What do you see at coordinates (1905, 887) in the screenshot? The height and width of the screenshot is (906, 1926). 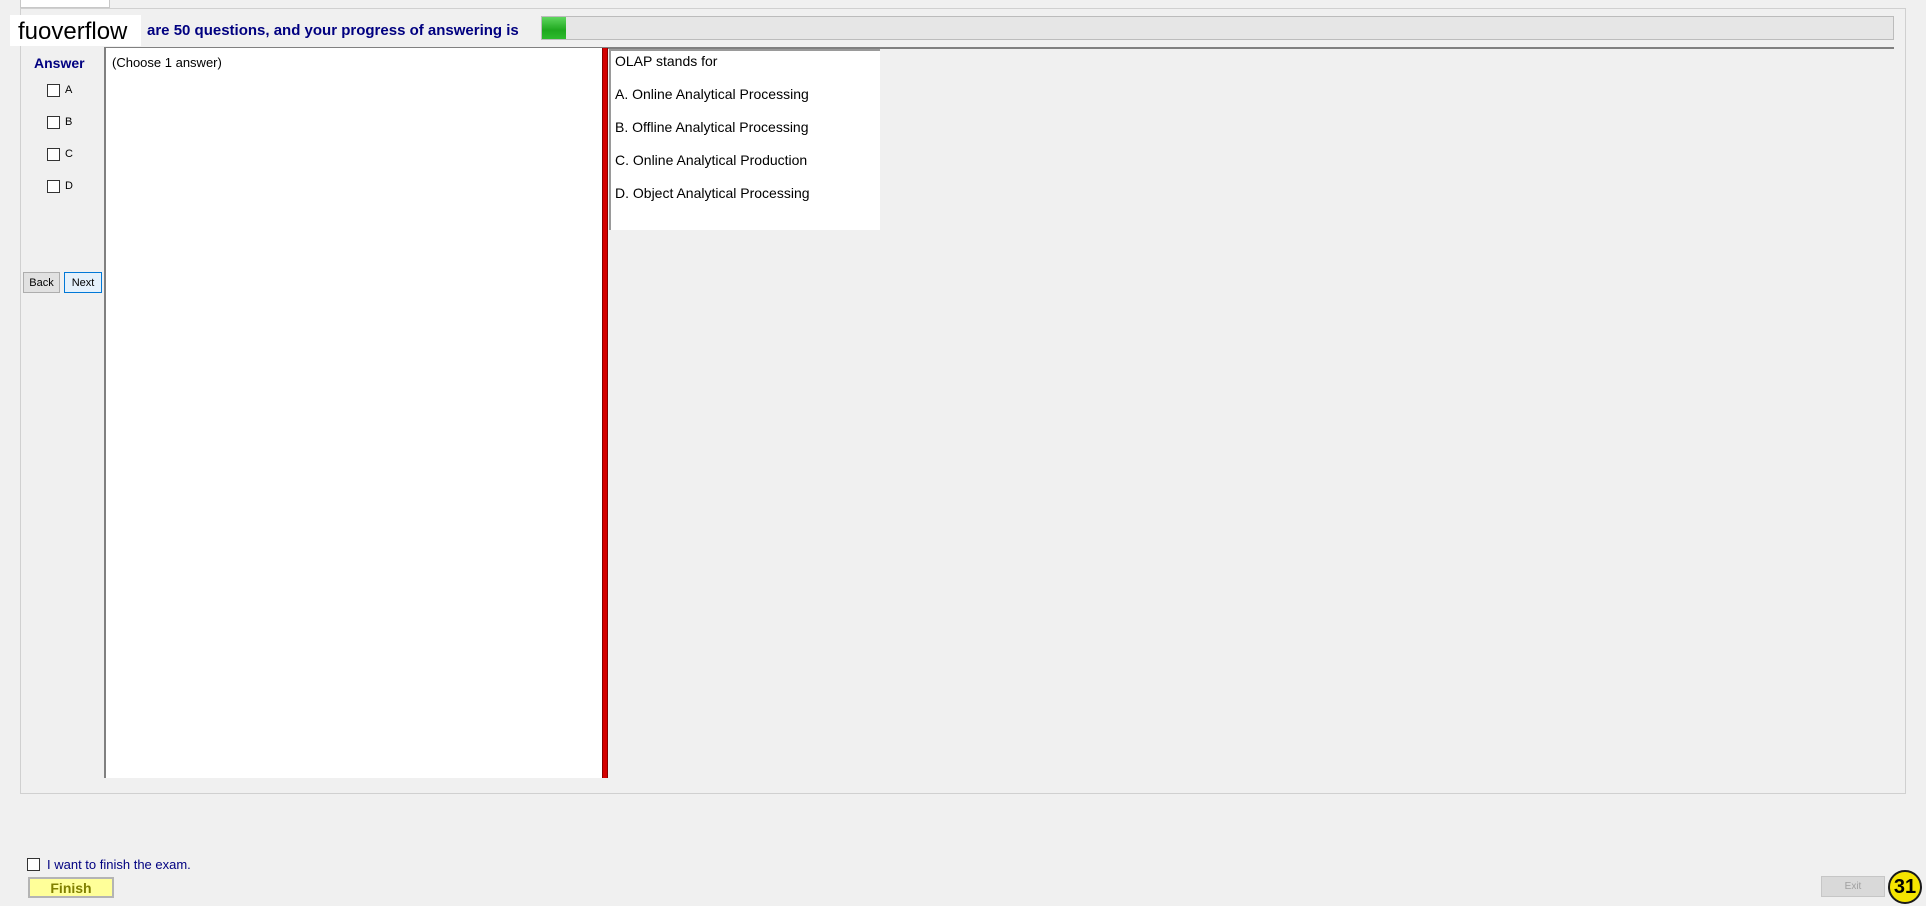 I see `question-number-badge: 31` at bounding box center [1905, 887].